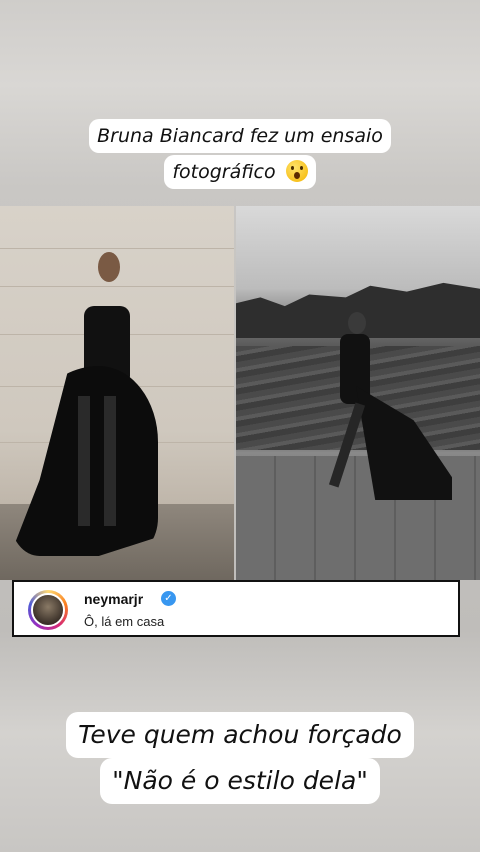 Image resolution: width=480 pixels, height=852 pixels. I want to click on comment-username: neymarjr, so click(113, 599).